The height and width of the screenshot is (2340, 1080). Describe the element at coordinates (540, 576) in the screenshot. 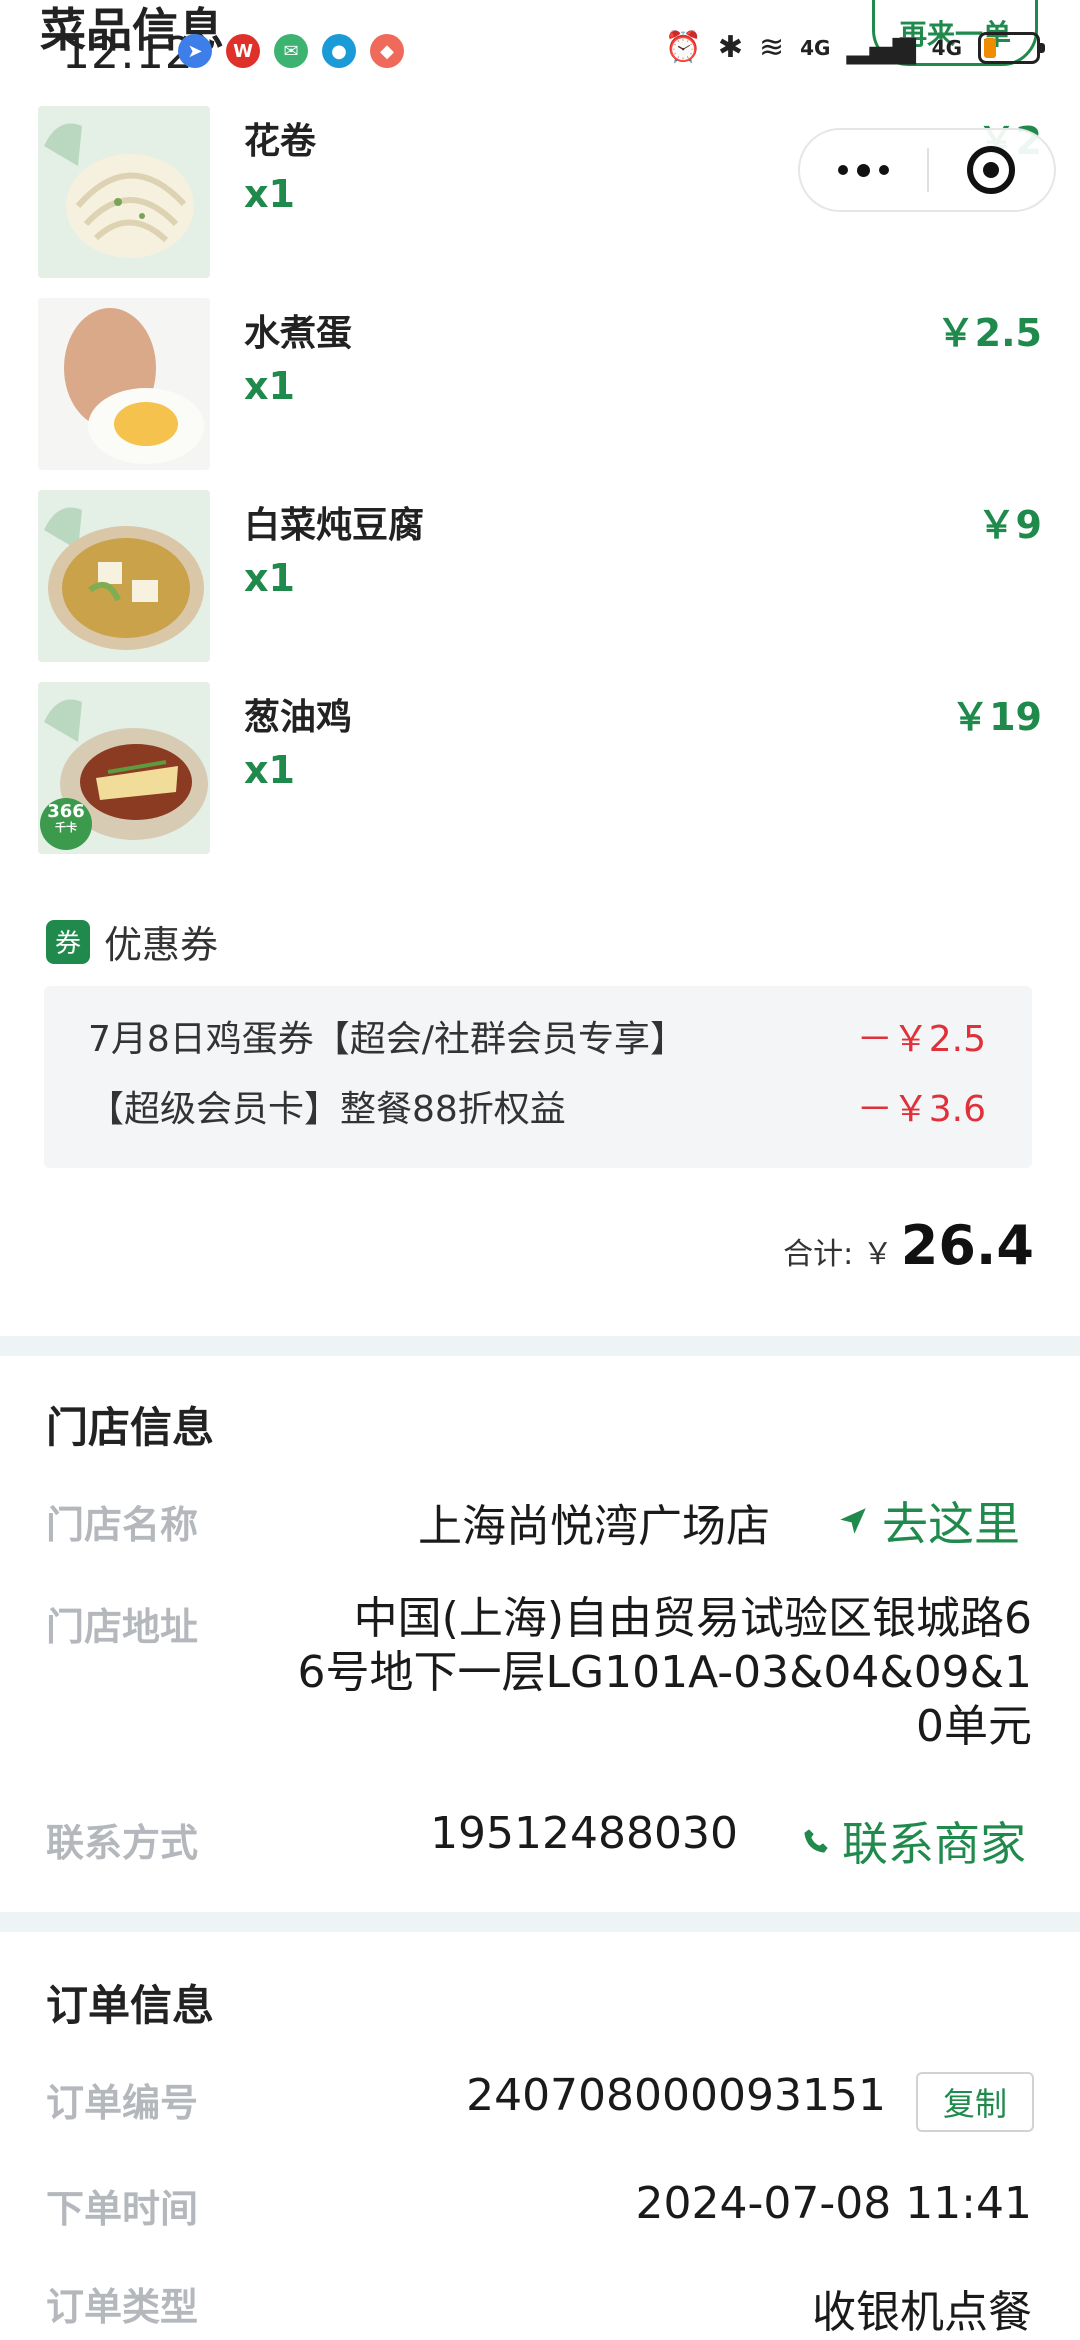

I see `dish-item: 白菜炖豆腐 x1 ￥9` at that location.